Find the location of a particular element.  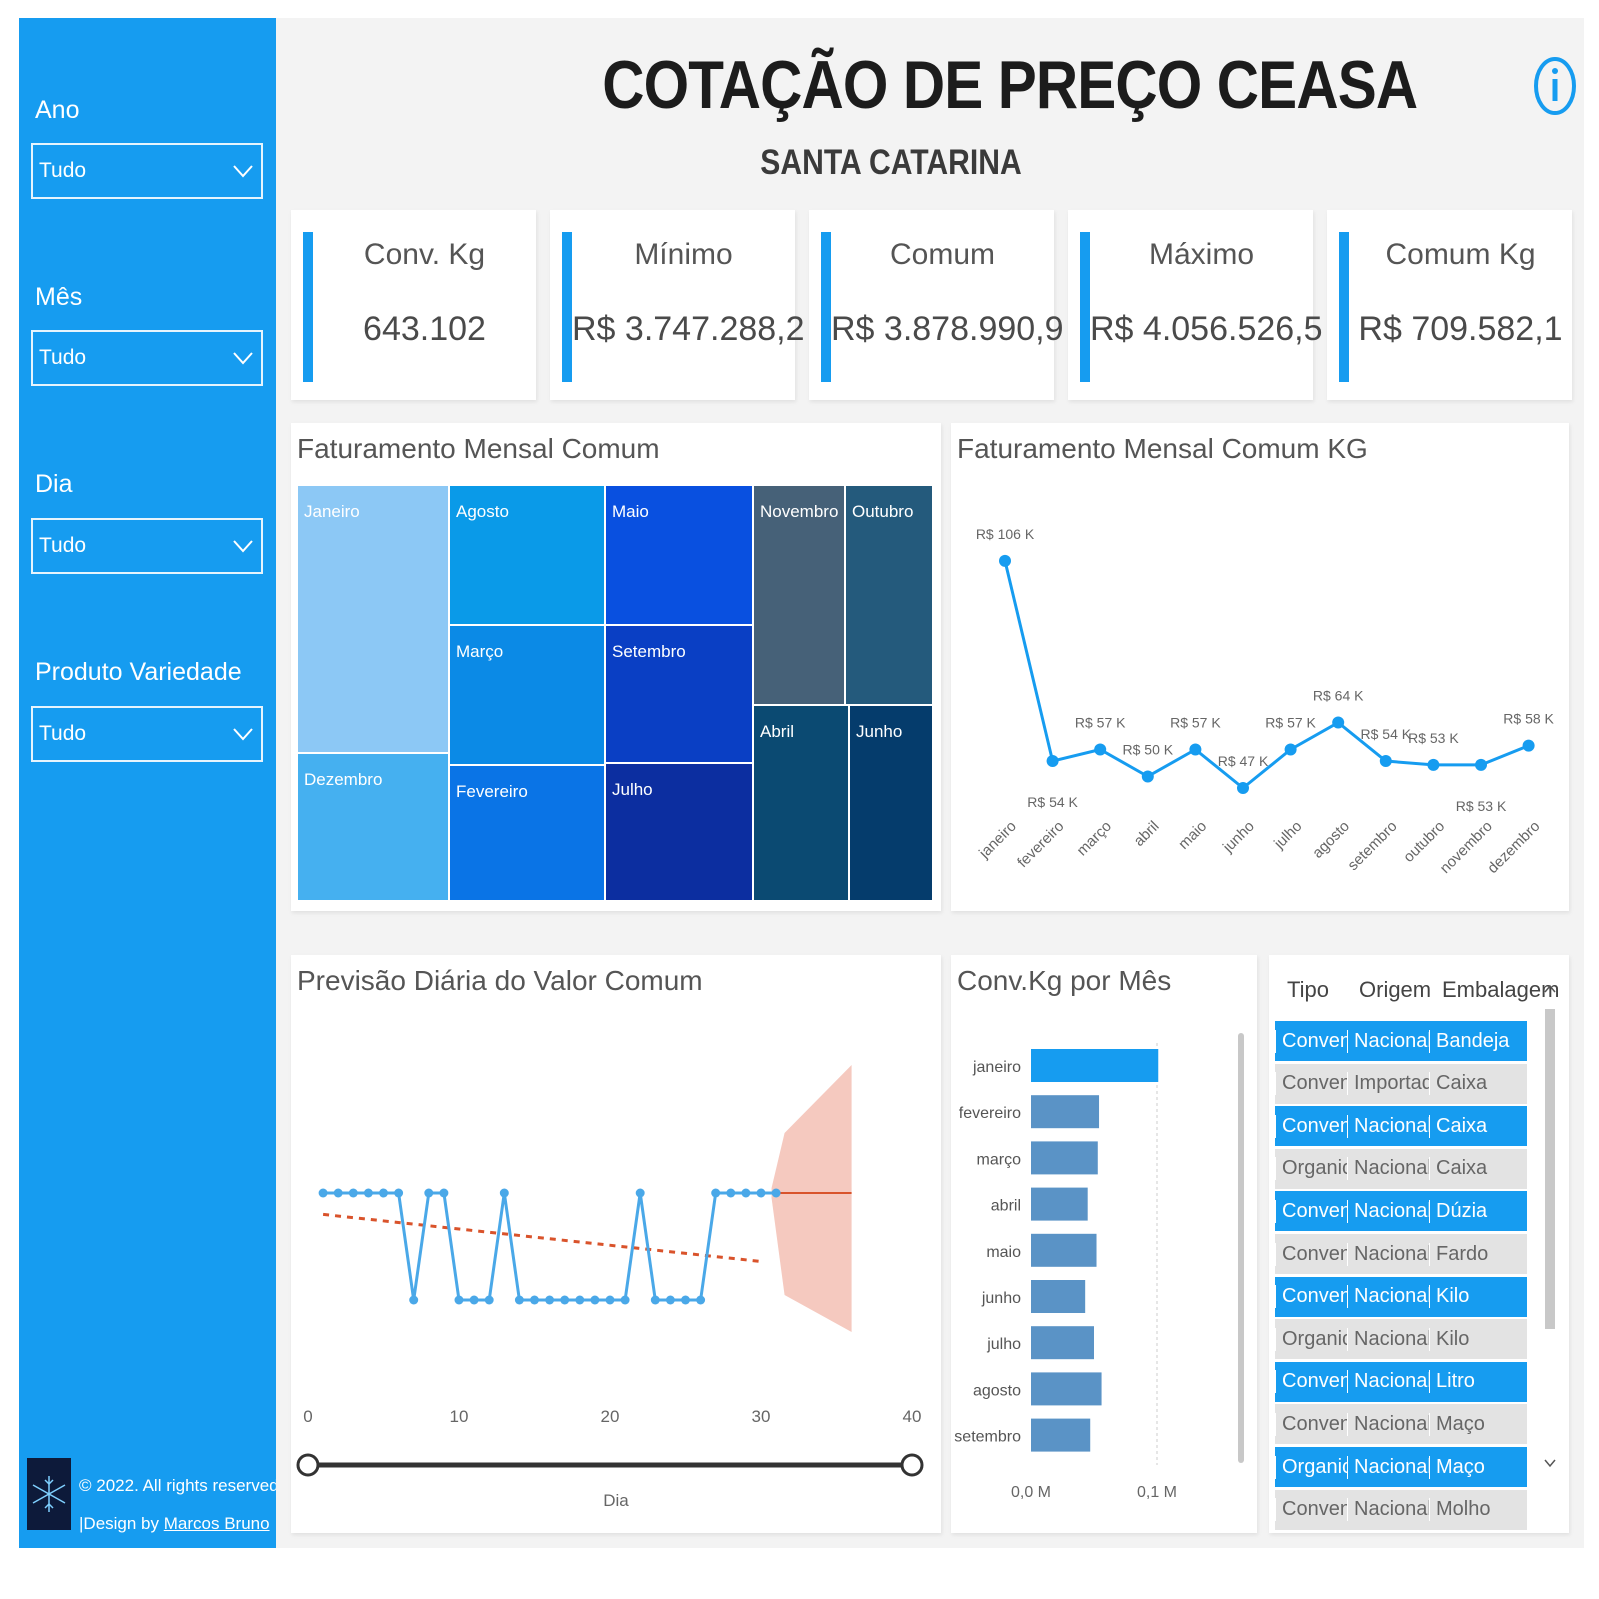

table-header-tipo: Tipo is located at coordinates (1308, 990).